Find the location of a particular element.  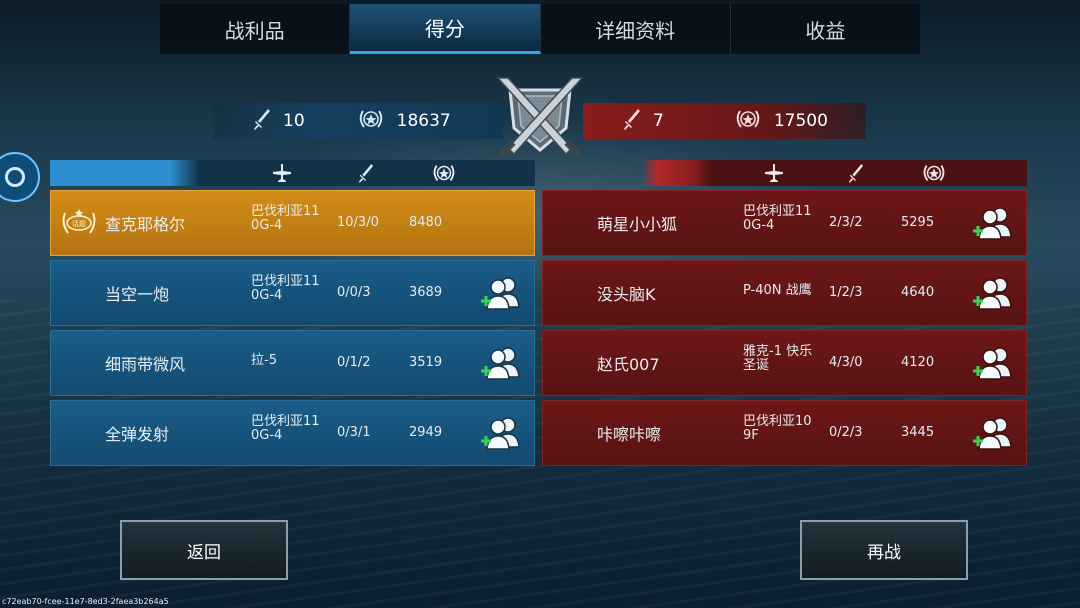

red-player-row: 没头脑K P-40N 战鹰 1/2/3 4640 is located at coordinates (784, 293).